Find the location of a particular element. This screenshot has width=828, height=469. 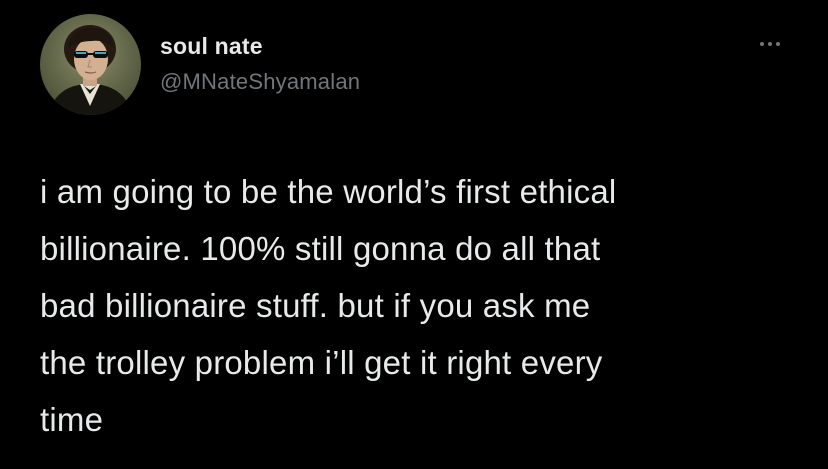

tweet-text-line: time is located at coordinates (72, 419).